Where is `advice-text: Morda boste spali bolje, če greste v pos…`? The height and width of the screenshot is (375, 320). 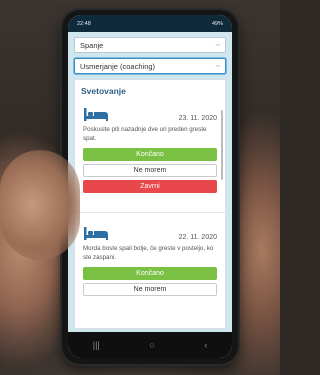 advice-text: Morda boste spali bolje, če greste v pos… is located at coordinates (148, 253).